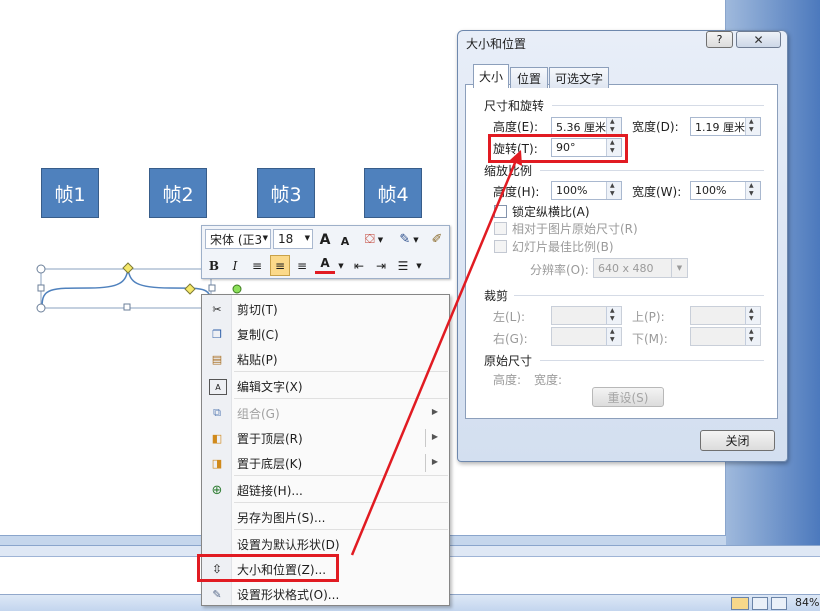 This screenshot has height=611, width=820. I want to click on annotation-arrow, so click(436, 353).